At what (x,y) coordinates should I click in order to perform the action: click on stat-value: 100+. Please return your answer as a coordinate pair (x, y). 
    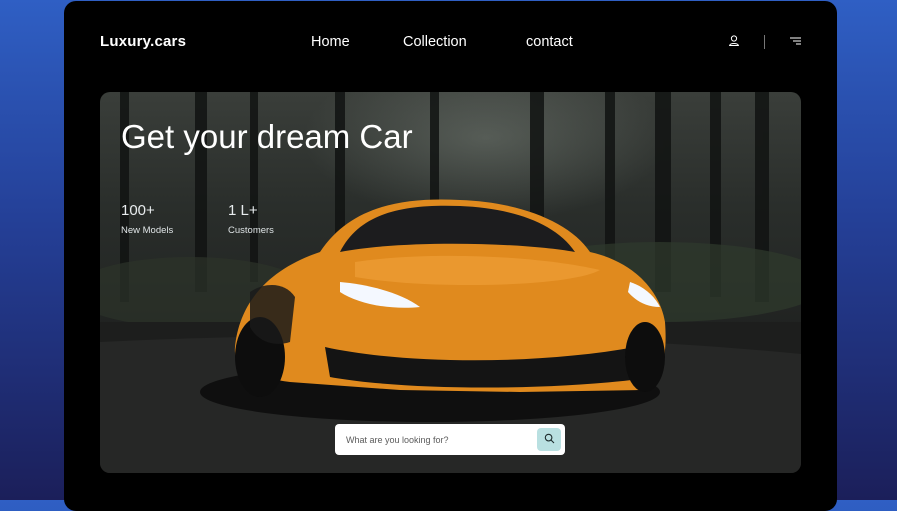
    Looking at the image, I should click on (138, 210).